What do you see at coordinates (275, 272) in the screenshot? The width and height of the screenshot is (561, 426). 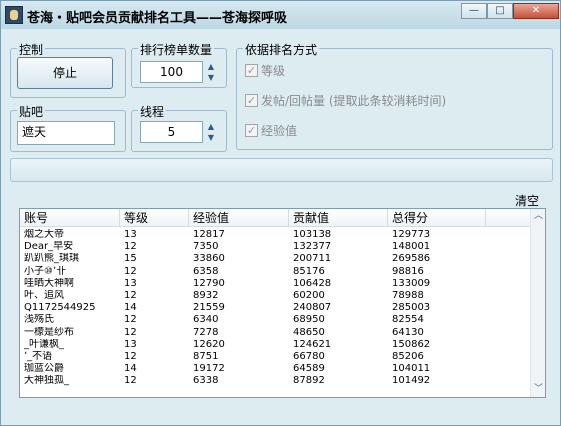 I see `table-row: 小子⑩ʼ卝 12 6358 85176 98816` at bounding box center [275, 272].